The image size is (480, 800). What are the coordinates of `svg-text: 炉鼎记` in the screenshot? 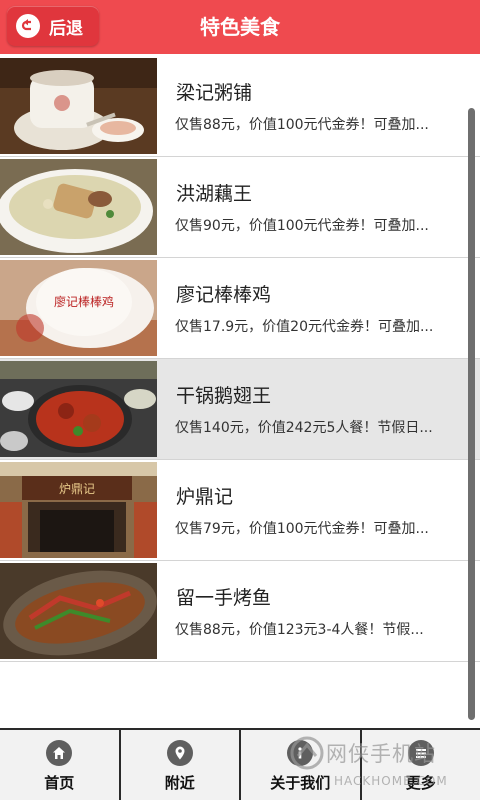 It's located at (77, 489).